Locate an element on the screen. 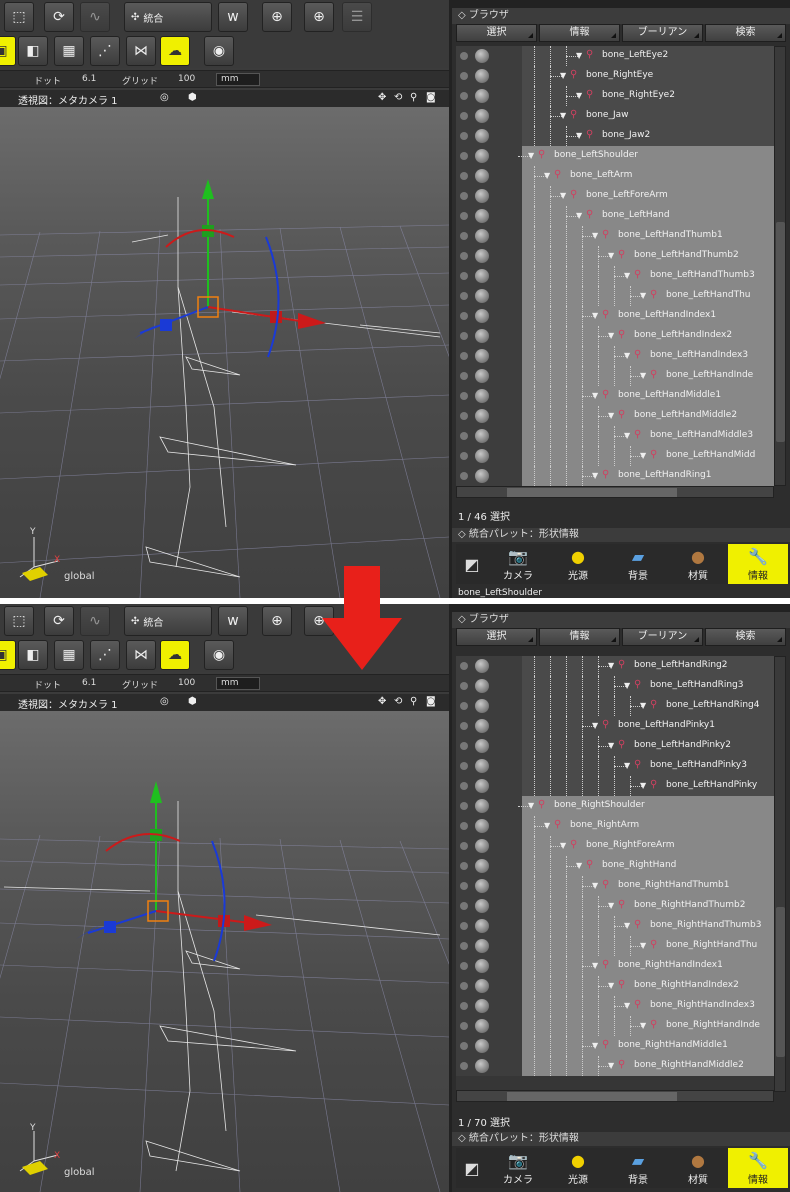 This screenshot has height=1192, width=790. tab-select: 選択 is located at coordinates (496, 33).